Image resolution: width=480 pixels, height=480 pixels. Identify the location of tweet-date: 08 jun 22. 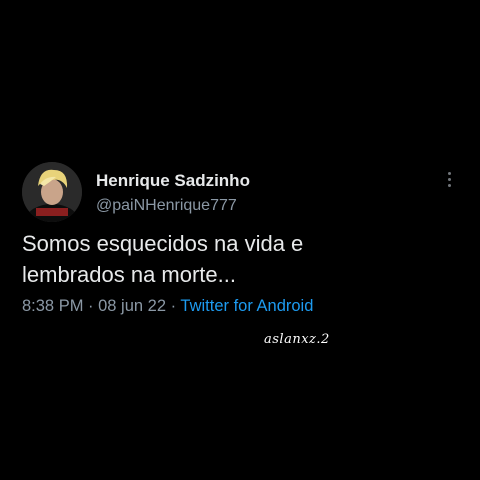
(132, 306).